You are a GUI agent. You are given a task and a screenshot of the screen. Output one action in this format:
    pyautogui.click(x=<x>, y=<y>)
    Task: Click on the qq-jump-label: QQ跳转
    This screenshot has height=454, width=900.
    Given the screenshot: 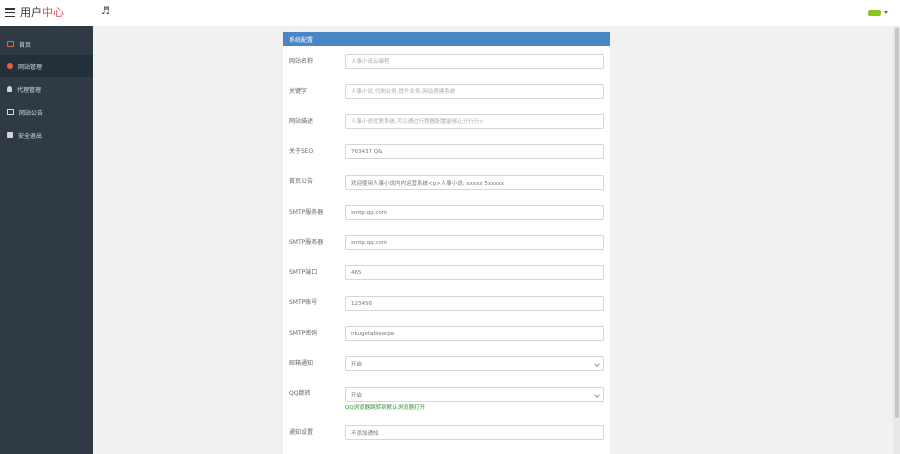 What is the action you would take?
    pyautogui.click(x=300, y=393)
    